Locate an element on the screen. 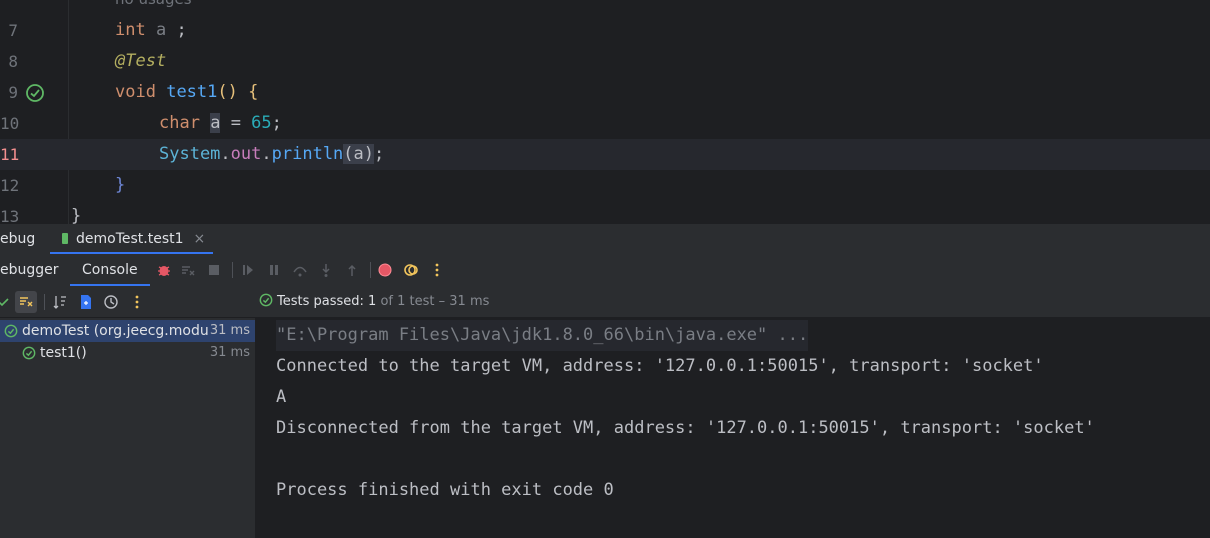 The image size is (1210, 538). operator: = is located at coordinates (236, 123).